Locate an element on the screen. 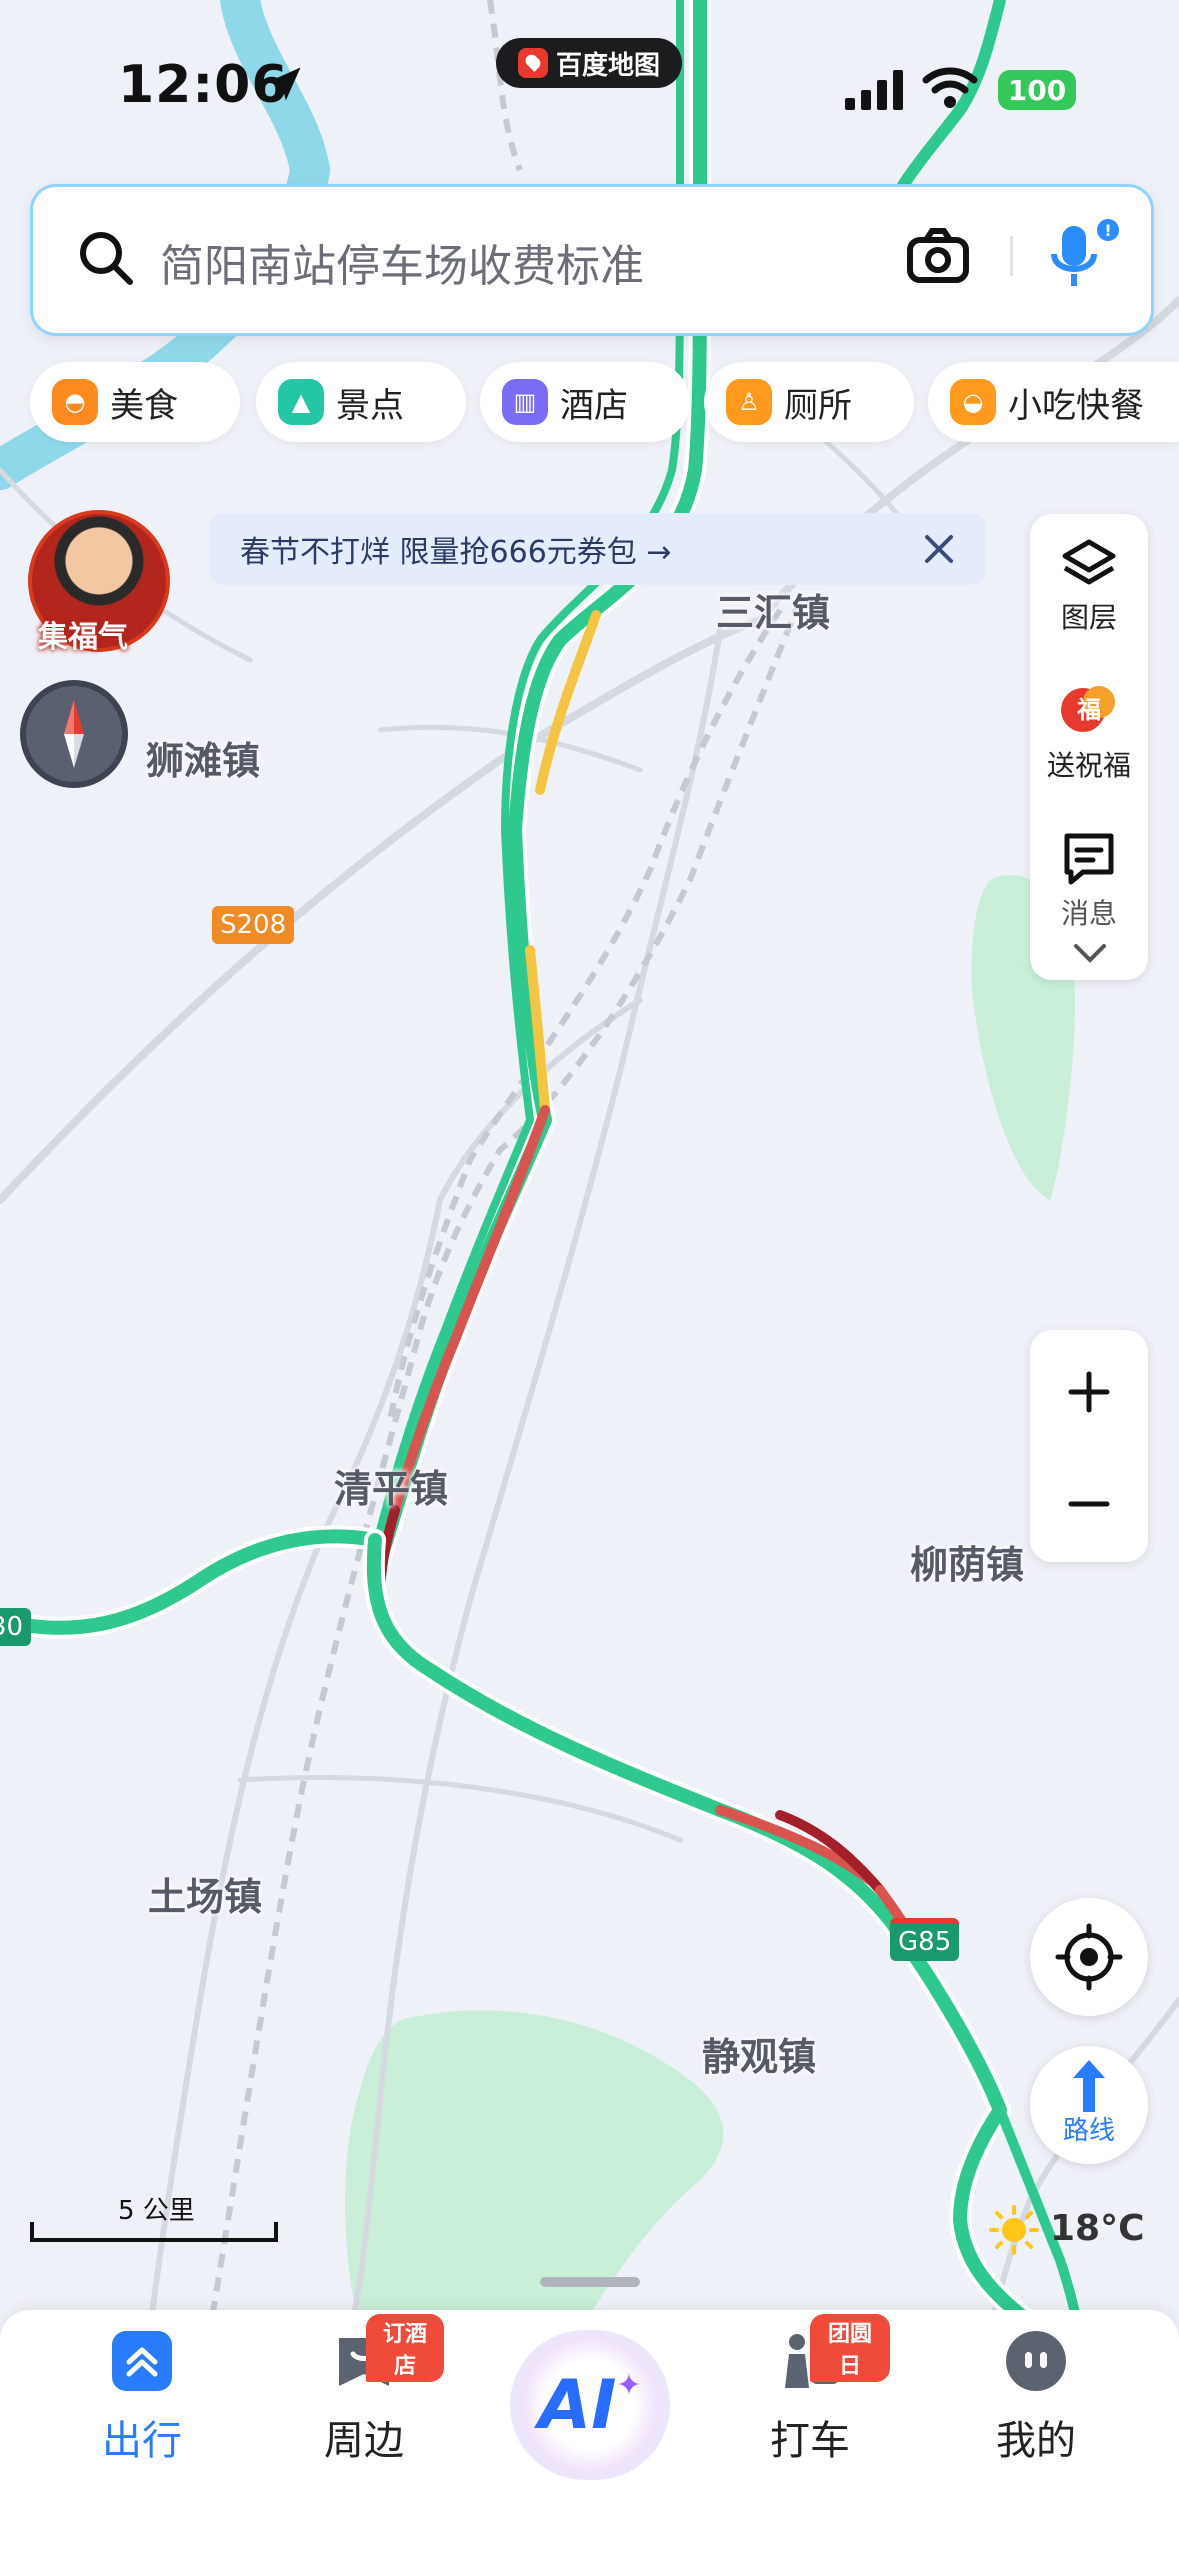 The height and width of the screenshot is (2556, 1179). chip-toilet: ♙ 厕所 is located at coordinates (809, 402).